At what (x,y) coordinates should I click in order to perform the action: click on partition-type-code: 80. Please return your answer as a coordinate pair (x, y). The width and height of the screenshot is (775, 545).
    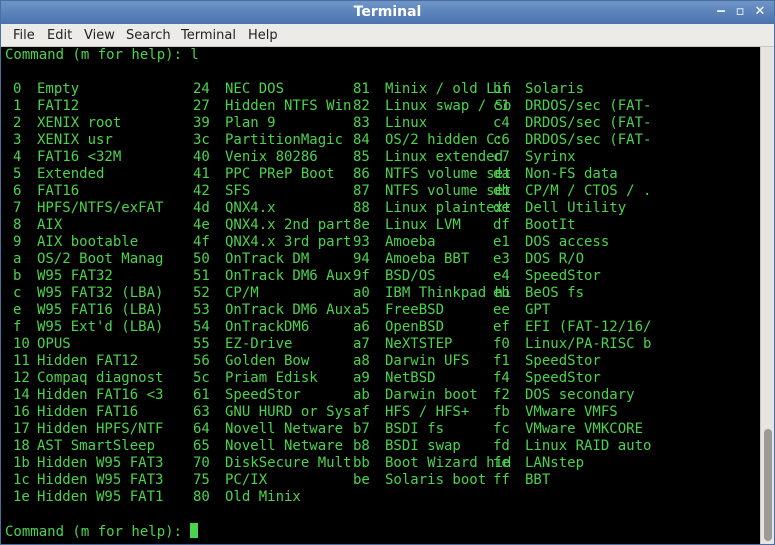
    Looking at the image, I should click on (201, 497).